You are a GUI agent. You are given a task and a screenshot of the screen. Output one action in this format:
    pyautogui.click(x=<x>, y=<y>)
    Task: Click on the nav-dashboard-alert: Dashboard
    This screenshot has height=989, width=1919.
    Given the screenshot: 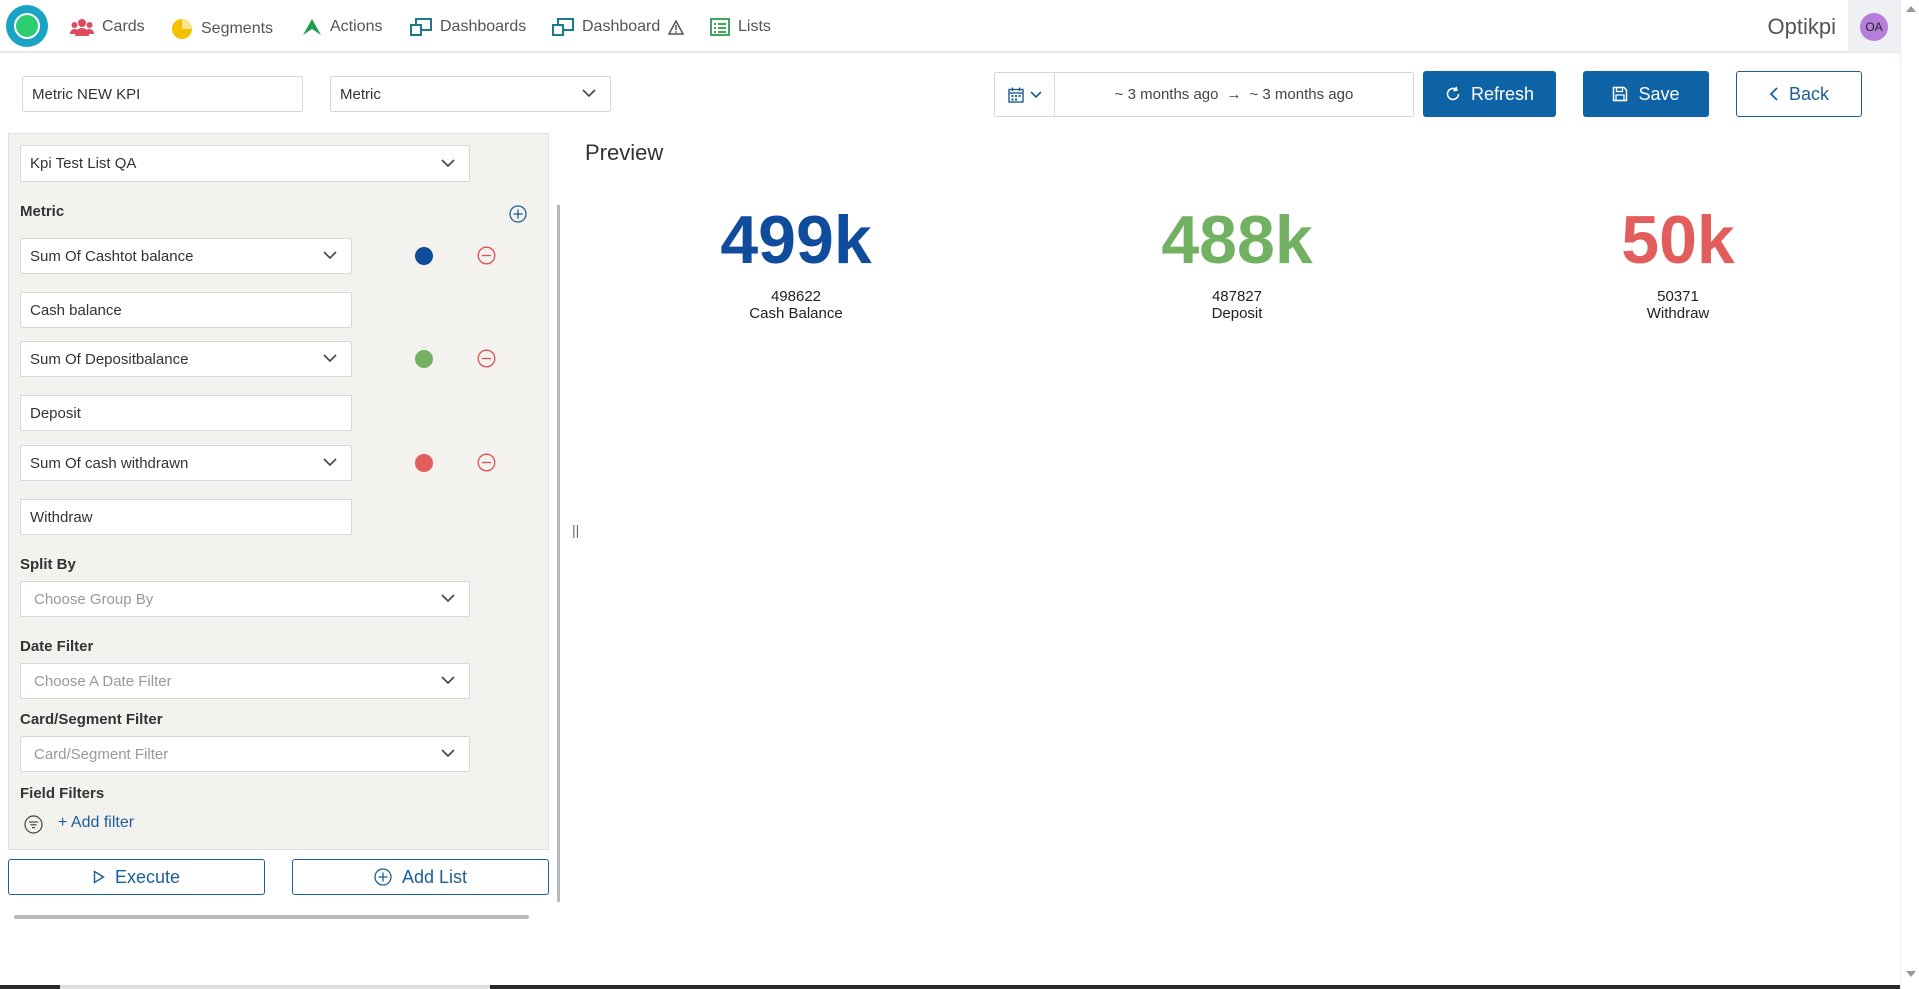 What is the action you would take?
    pyautogui.click(x=618, y=27)
    